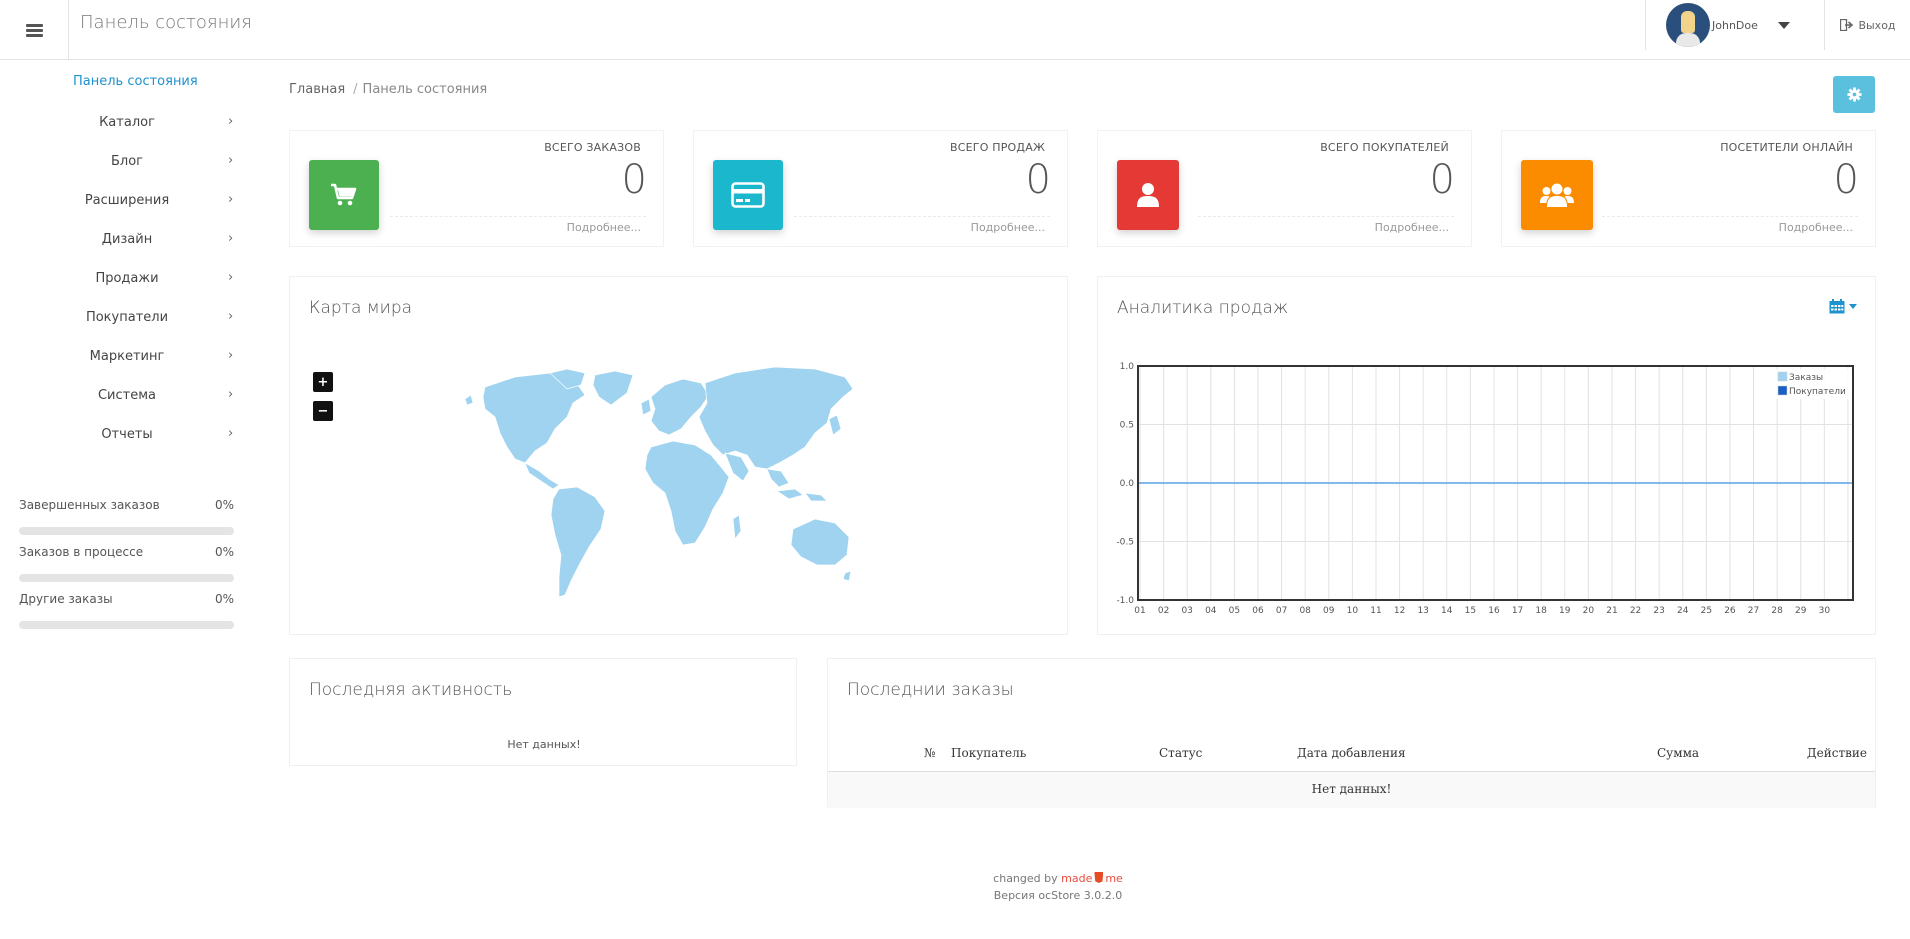 The height and width of the screenshot is (939, 1910). I want to click on panel-title: Последнии заказы, so click(930, 690).